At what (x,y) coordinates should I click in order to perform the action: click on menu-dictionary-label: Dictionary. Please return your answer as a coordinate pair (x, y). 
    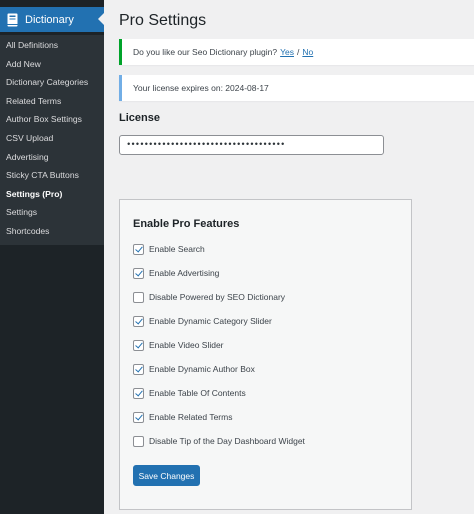
    Looking at the image, I should click on (49, 19).